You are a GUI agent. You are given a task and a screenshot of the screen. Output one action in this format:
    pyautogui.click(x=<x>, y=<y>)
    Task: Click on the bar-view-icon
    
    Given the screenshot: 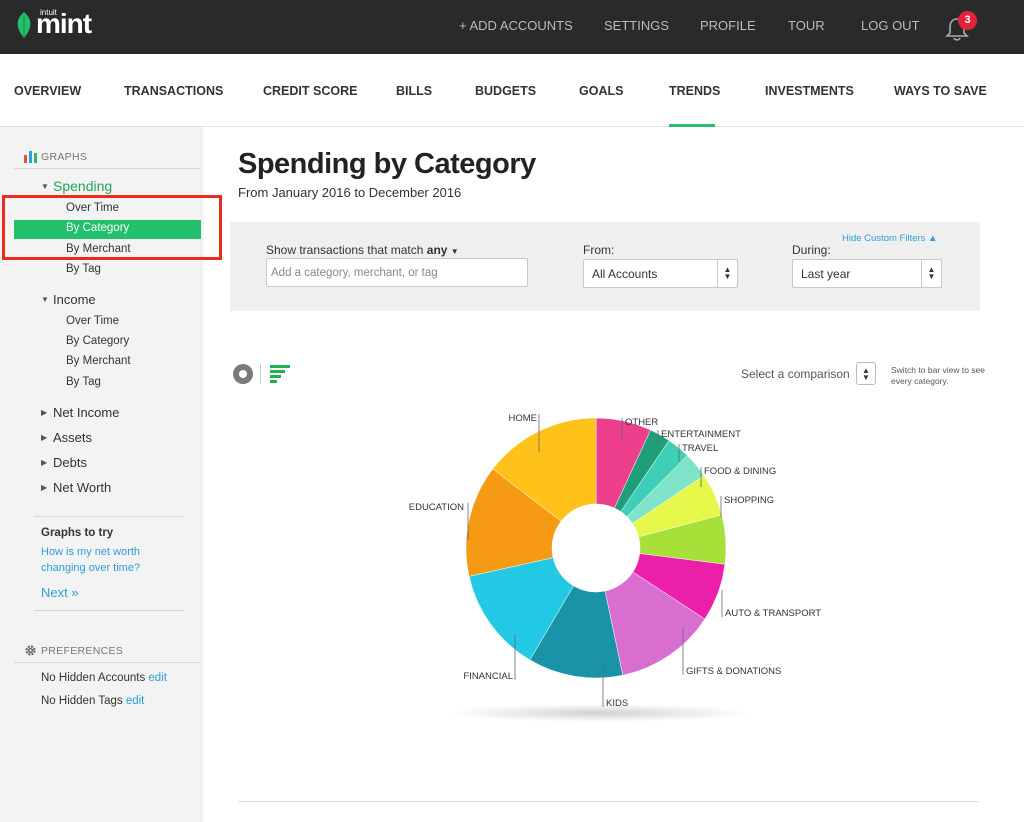 What is the action you would take?
    pyautogui.click(x=280, y=374)
    